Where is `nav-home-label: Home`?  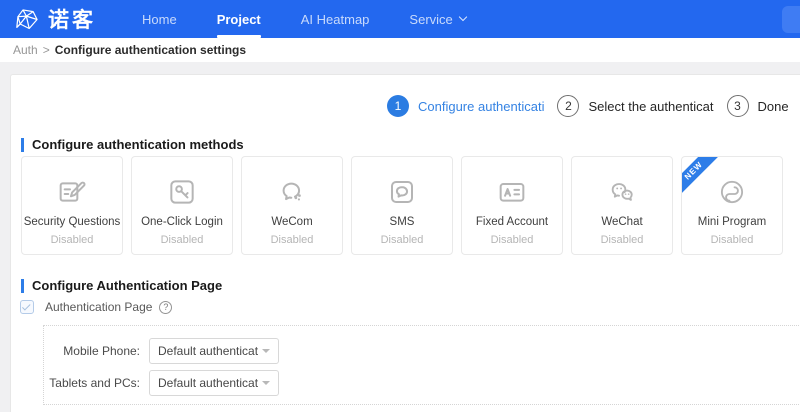
nav-home-label: Home is located at coordinates (159, 19).